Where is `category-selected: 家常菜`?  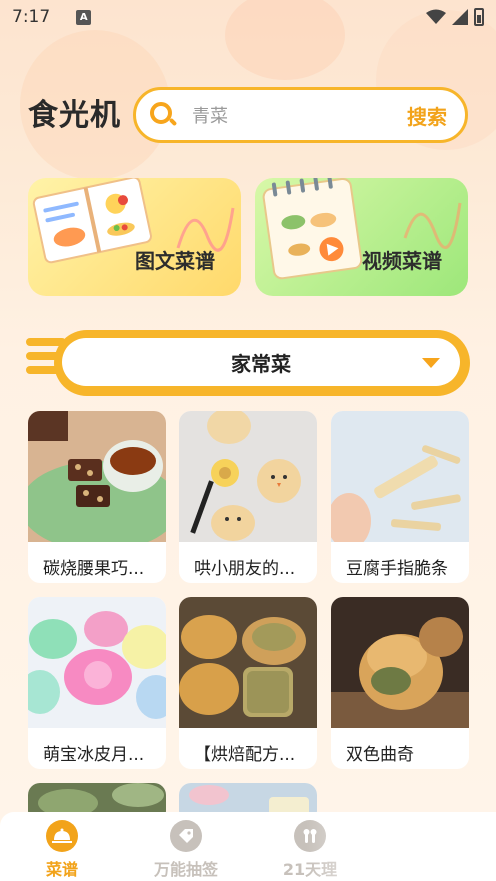
category-selected: 家常菜 is located at coordinates (261, 363).